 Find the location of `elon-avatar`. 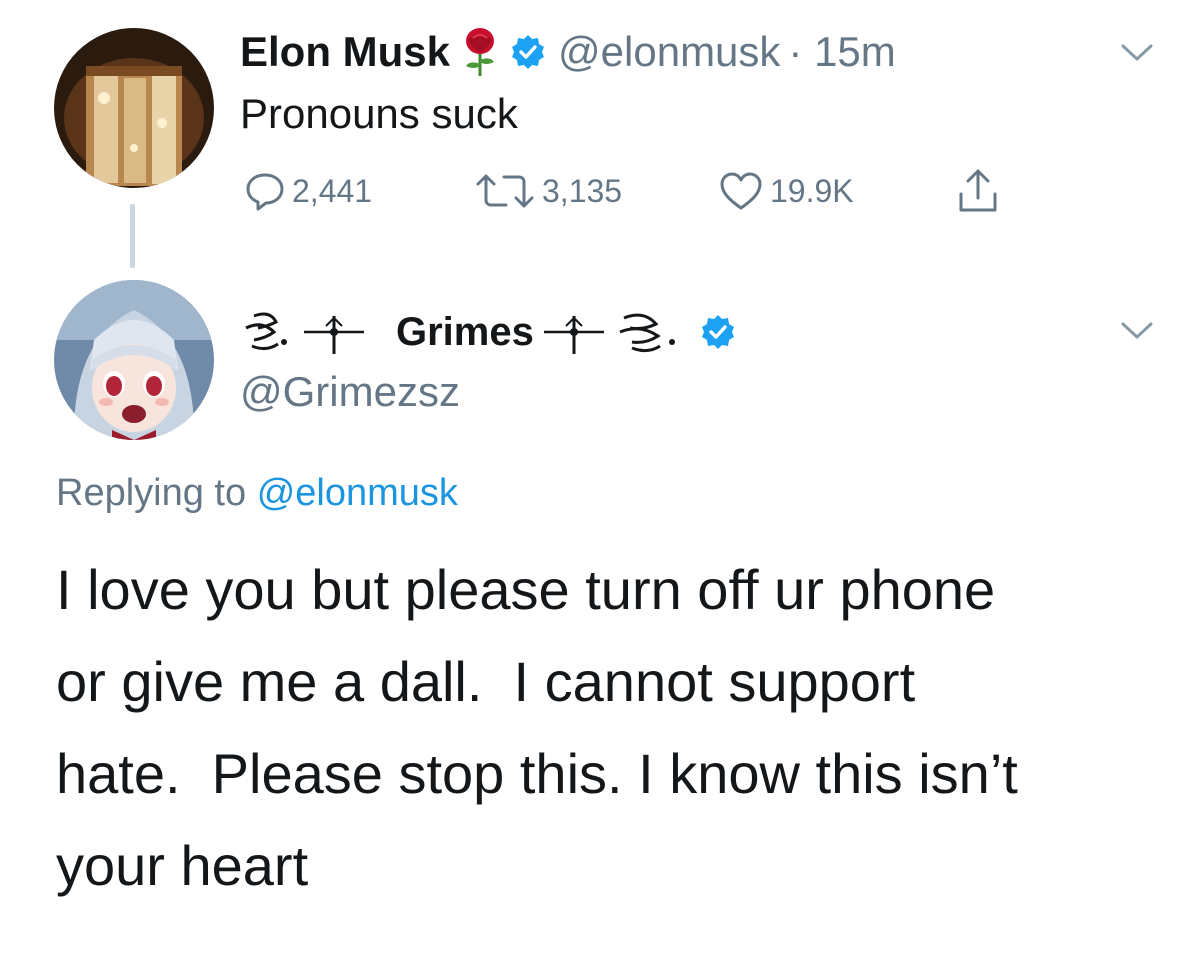

elon-avatar is located at coordinates (134, 108).